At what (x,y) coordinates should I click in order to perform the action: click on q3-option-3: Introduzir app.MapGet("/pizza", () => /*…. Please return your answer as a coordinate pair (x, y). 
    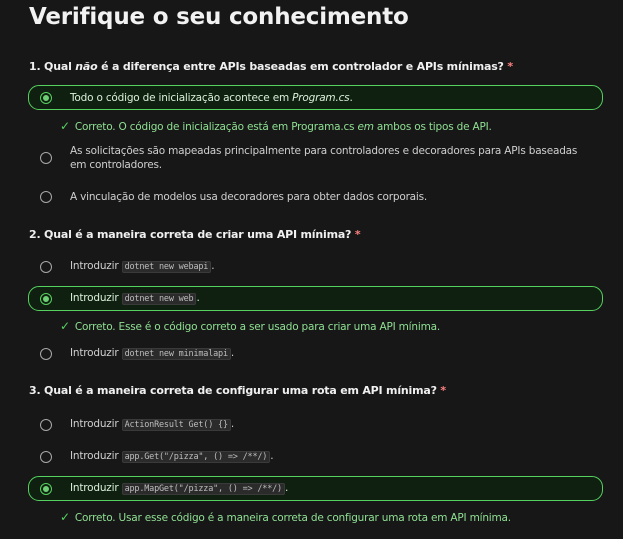
    Looking at the image, I should click on (315, 488).